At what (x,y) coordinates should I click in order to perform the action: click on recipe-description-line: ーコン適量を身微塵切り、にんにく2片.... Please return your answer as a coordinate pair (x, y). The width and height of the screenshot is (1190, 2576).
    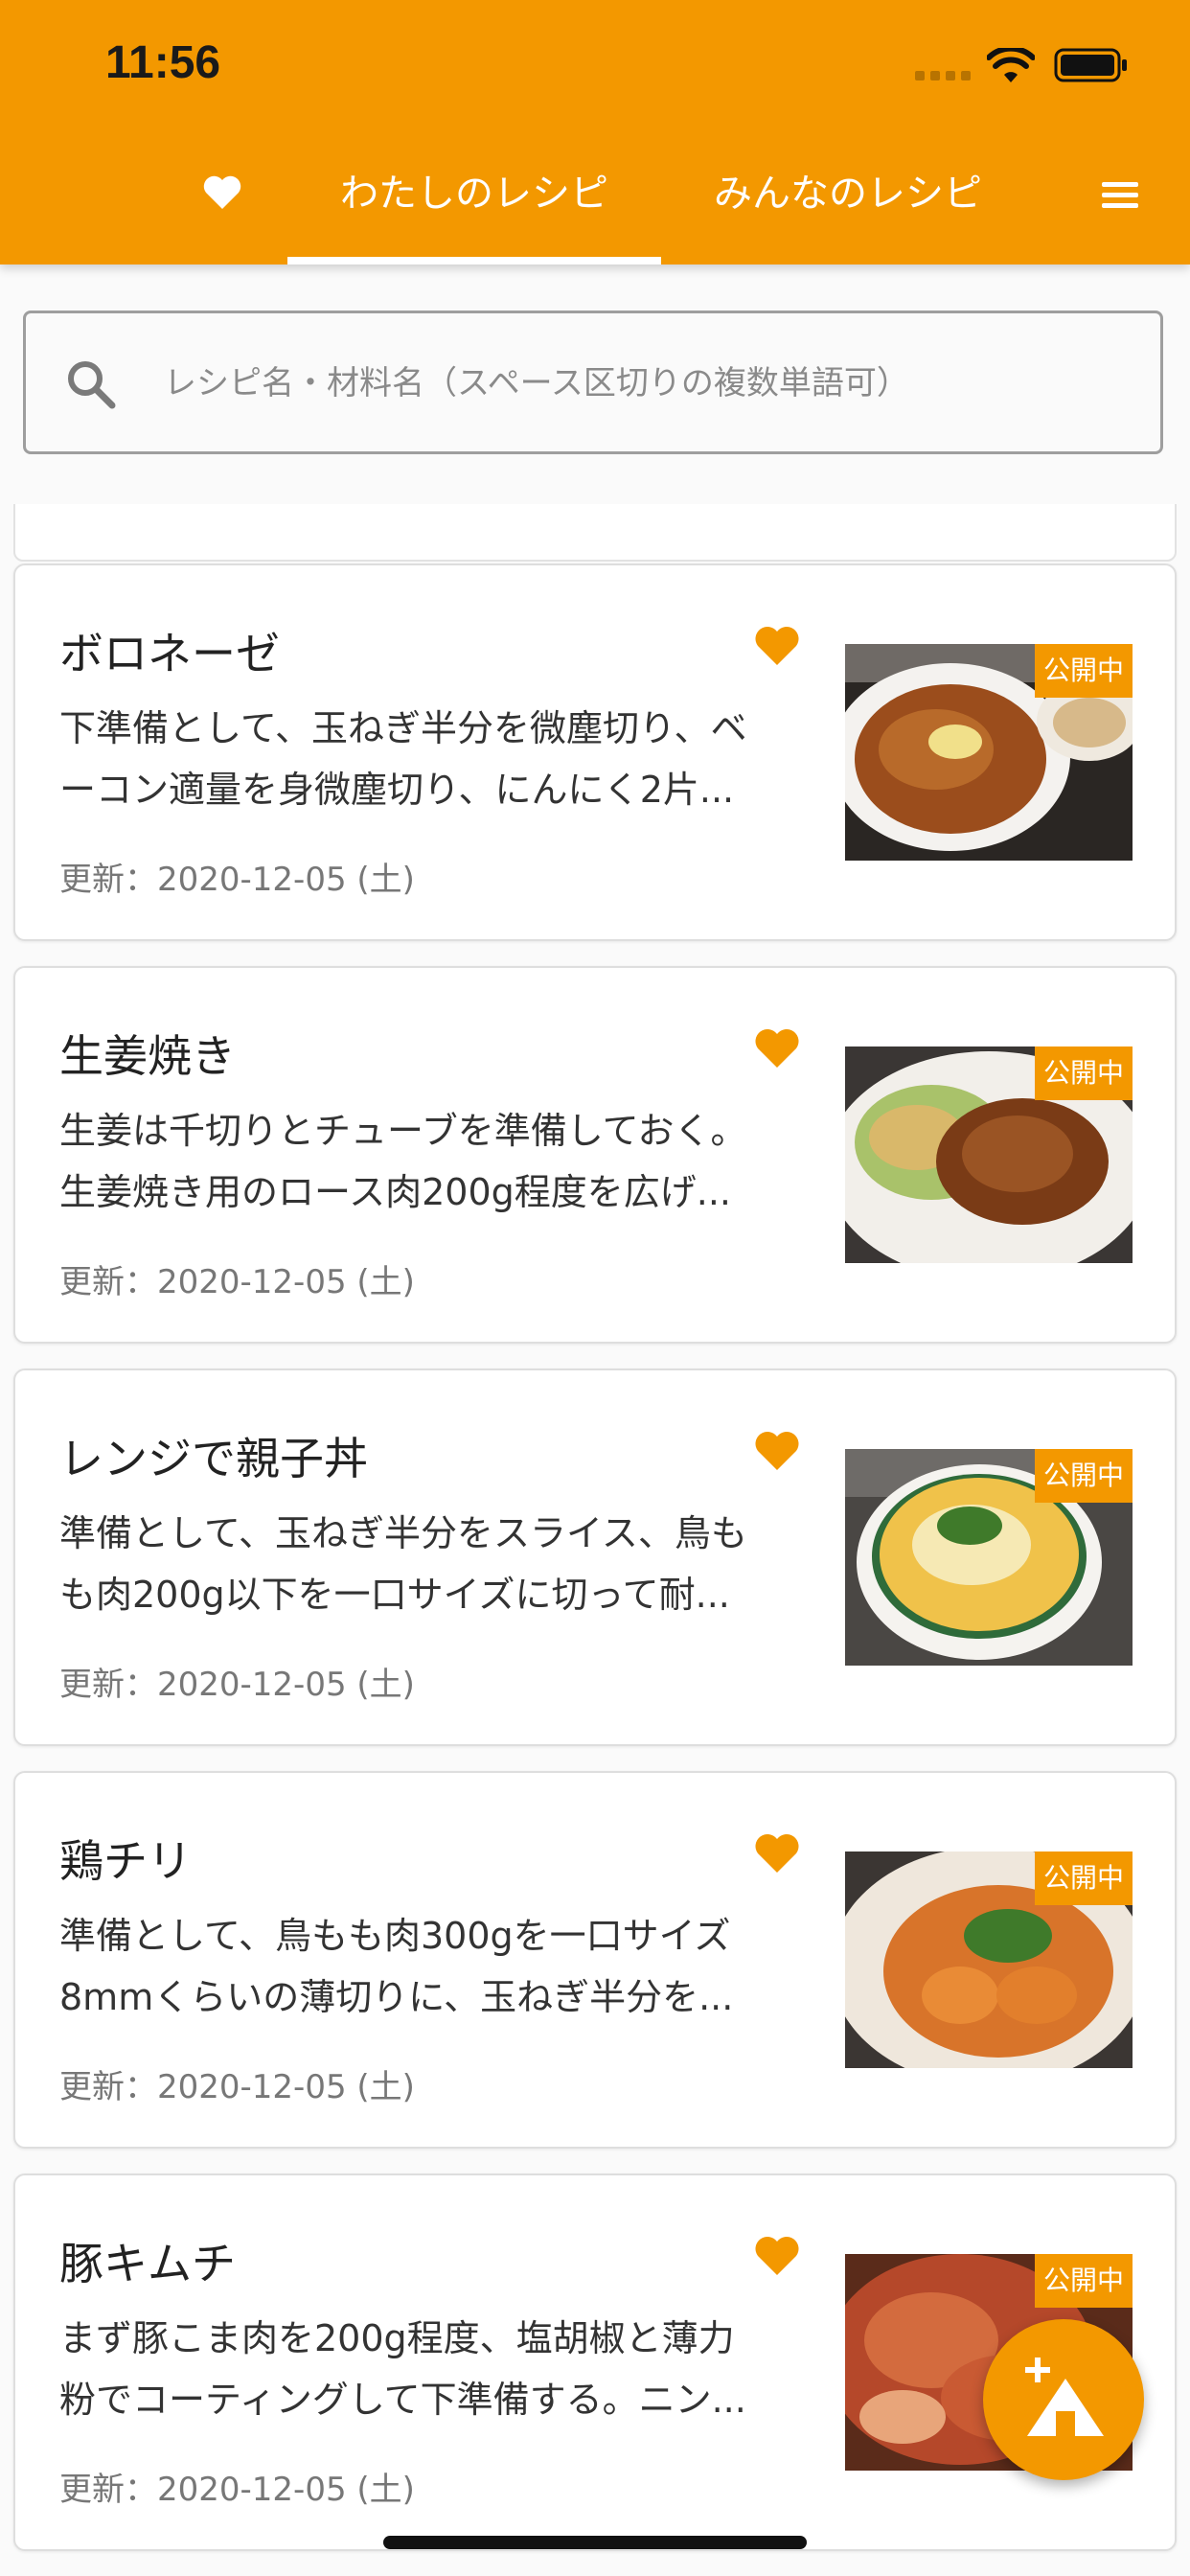
    Looking at the image, I should click on (397, 790).